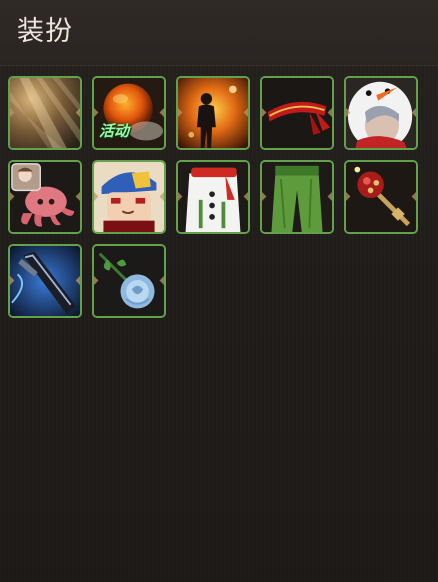 This screenshot has height=582, width=438. What do you see at coordinates (114, 131) in the screenshot?
I see `event-badge: 活动` at bounding box center [114, 131].